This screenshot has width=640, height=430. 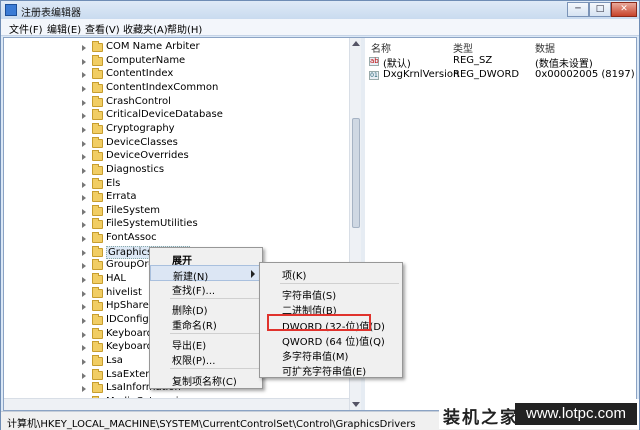 I want to click on scroll-up-arrow-icon, so click(x=356, y=43).